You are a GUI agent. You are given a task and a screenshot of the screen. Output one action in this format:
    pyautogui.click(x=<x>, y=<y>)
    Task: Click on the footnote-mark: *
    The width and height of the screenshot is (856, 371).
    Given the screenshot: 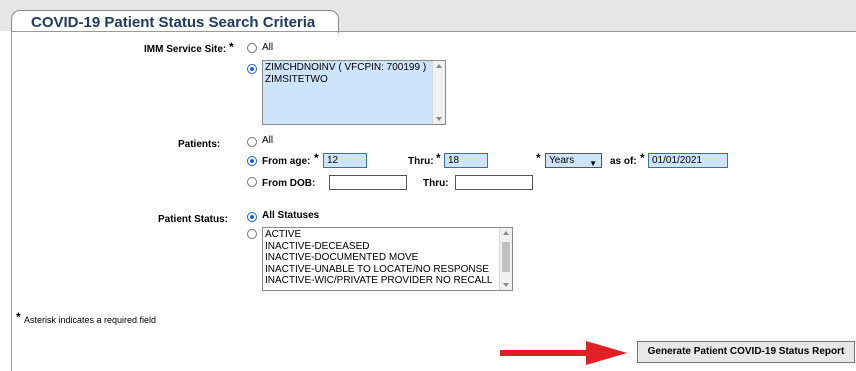 What is the action you would take?
    pyautogui.click(x=18, y=317)
    